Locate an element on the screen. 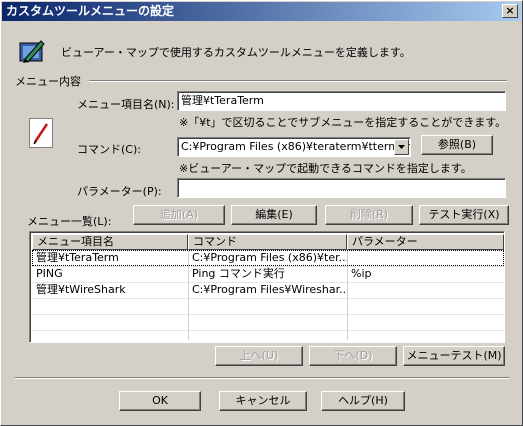 The width and height of the screenshot is (523, 426). delete-button: 削除(R) is located at coordinates (369, 215).